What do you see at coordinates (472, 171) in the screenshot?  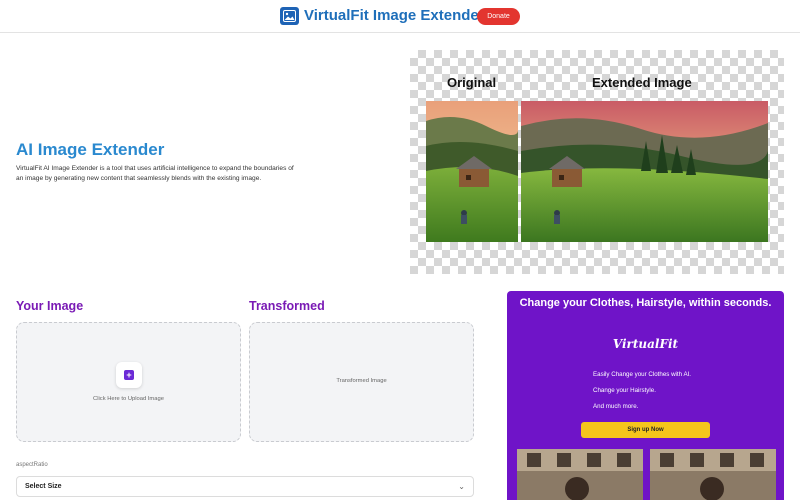 I see `original-photo` at bounding box center [472, 171].